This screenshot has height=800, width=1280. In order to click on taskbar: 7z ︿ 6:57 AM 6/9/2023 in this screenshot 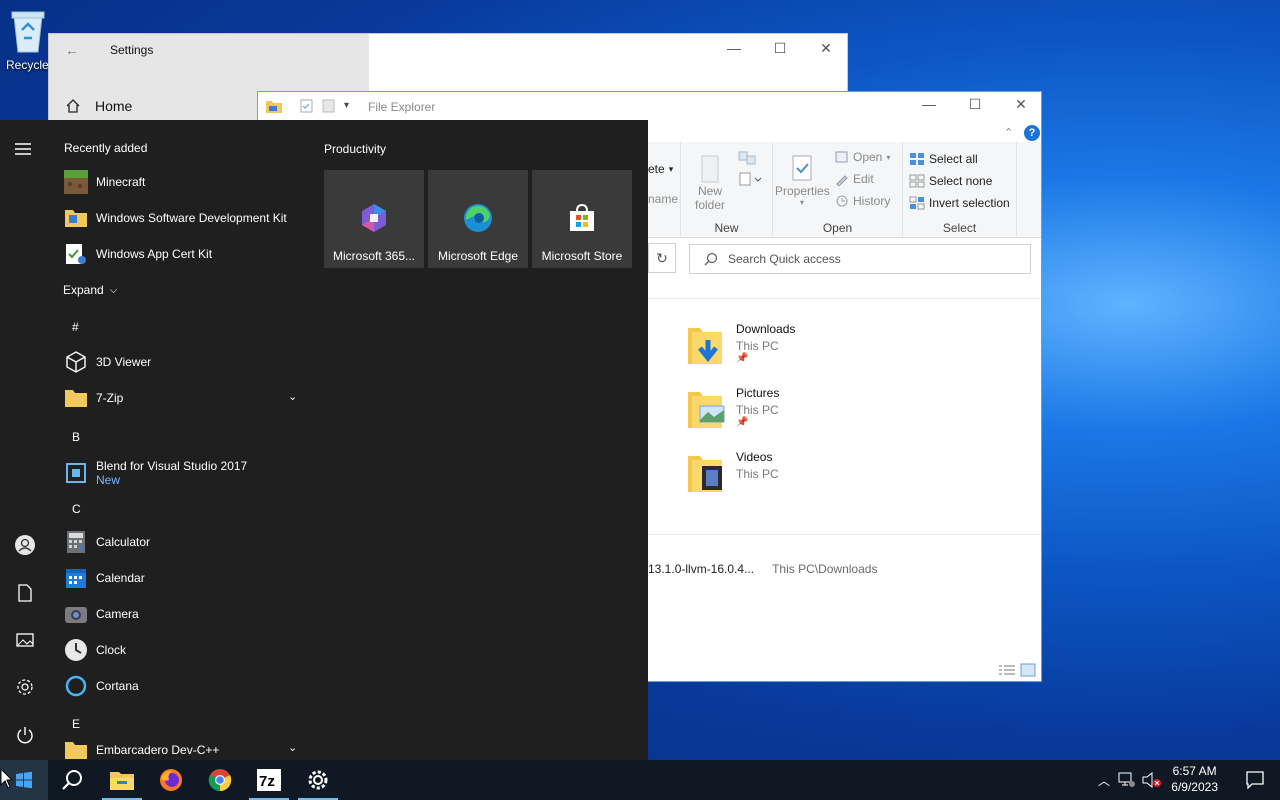, I will do `click(640, 780)`.